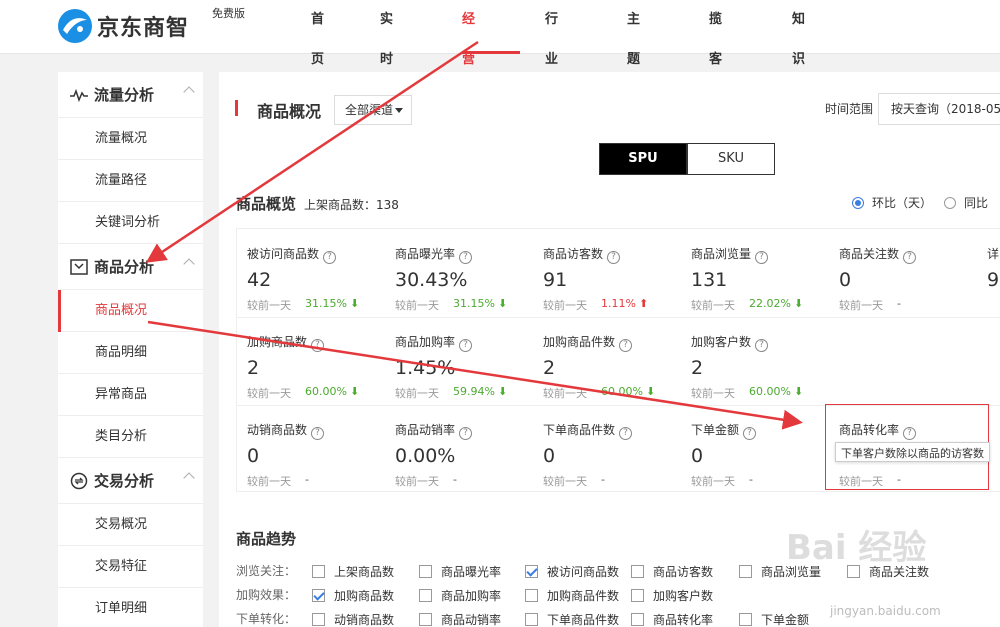 This screenshot has height=627, width=1000. I want to click on trend-checkbox-option: 加购商品件数, so click(572, 595).